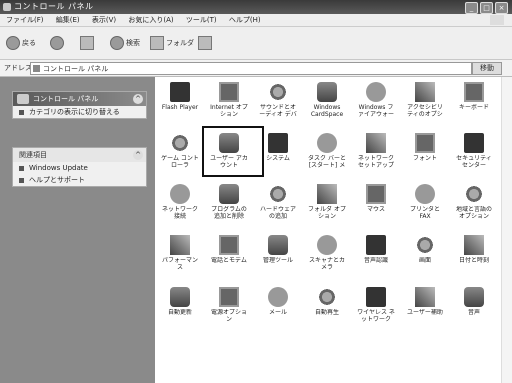 Image resolution: width=512 pixels, height=383 pixels. I want to click on control-panel-item: スキャナとカメラ, so click(327, 255).